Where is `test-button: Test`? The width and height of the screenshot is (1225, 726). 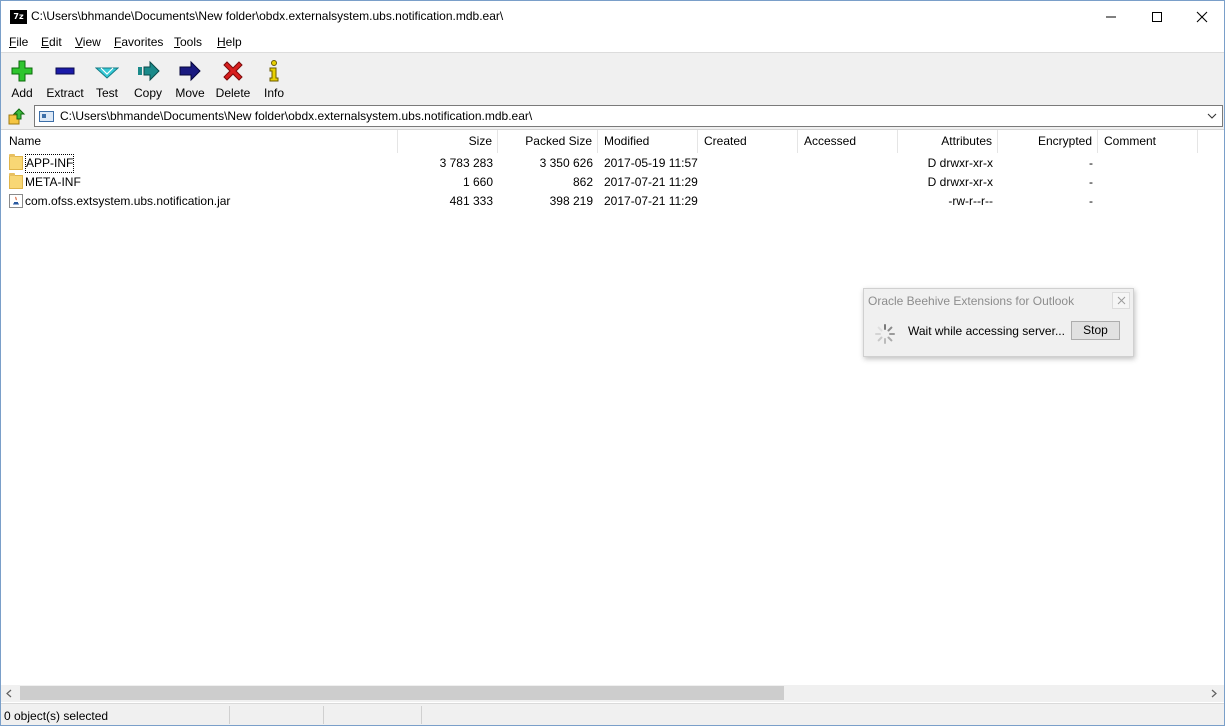 test-button: Test is located at coordinates (107, 79).